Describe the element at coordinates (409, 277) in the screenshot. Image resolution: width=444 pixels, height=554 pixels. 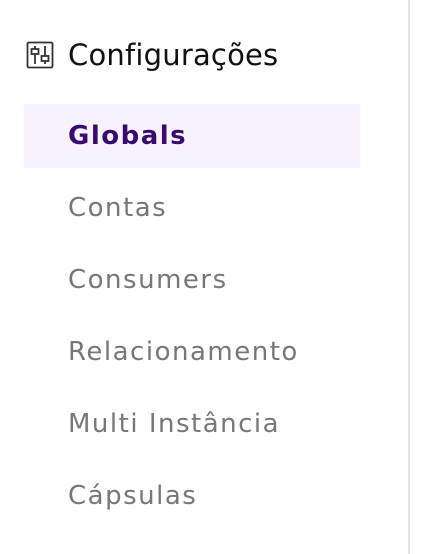
I see `sidebar-divider` at that location.